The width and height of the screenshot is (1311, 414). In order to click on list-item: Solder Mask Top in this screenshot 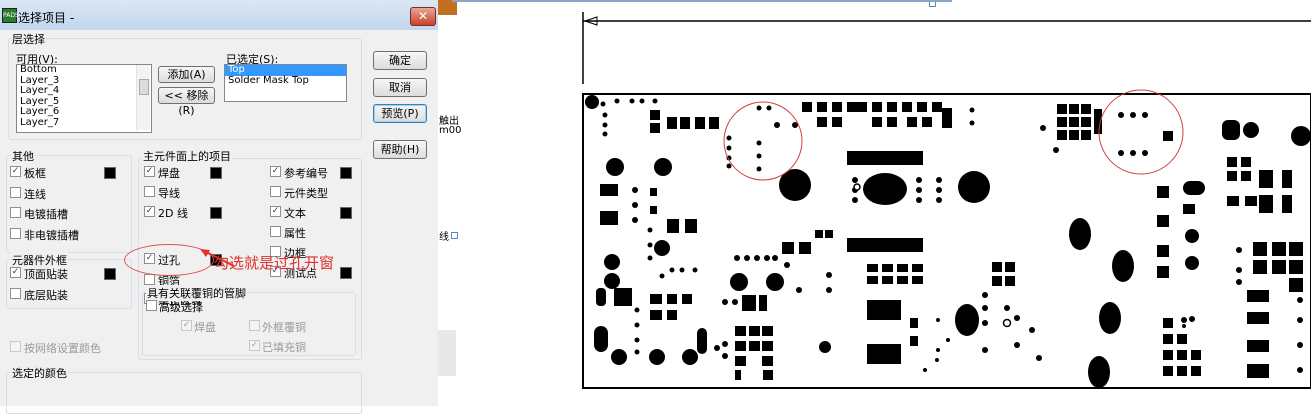, I will do `click(285, 81)`.